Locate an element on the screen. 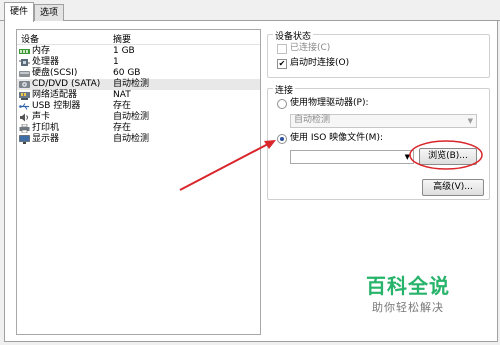 The image size is (500, 345). watermark-title: 百科全说 is located at coordinates (408, 286).